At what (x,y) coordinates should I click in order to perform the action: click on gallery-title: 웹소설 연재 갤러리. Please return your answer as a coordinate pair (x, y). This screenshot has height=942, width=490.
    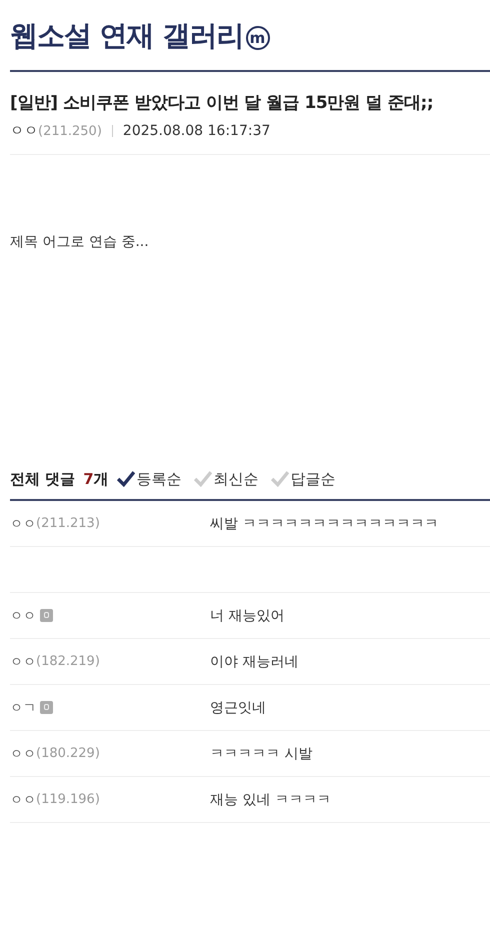
    Looking at the image, I should click on (127, 36).